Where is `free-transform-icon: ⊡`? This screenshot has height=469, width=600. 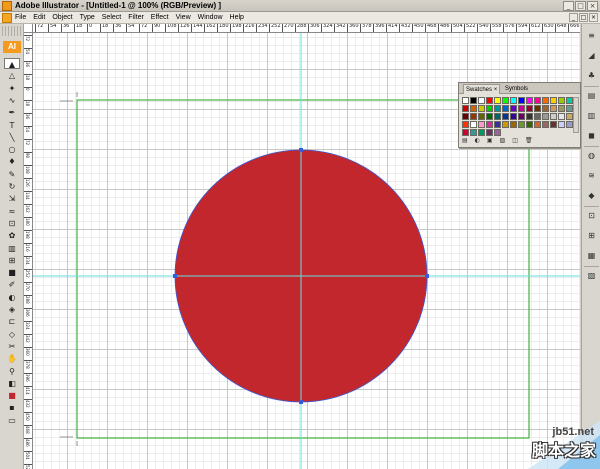 free-transform-icon: ⊡ is located at coordinates (12, 223).